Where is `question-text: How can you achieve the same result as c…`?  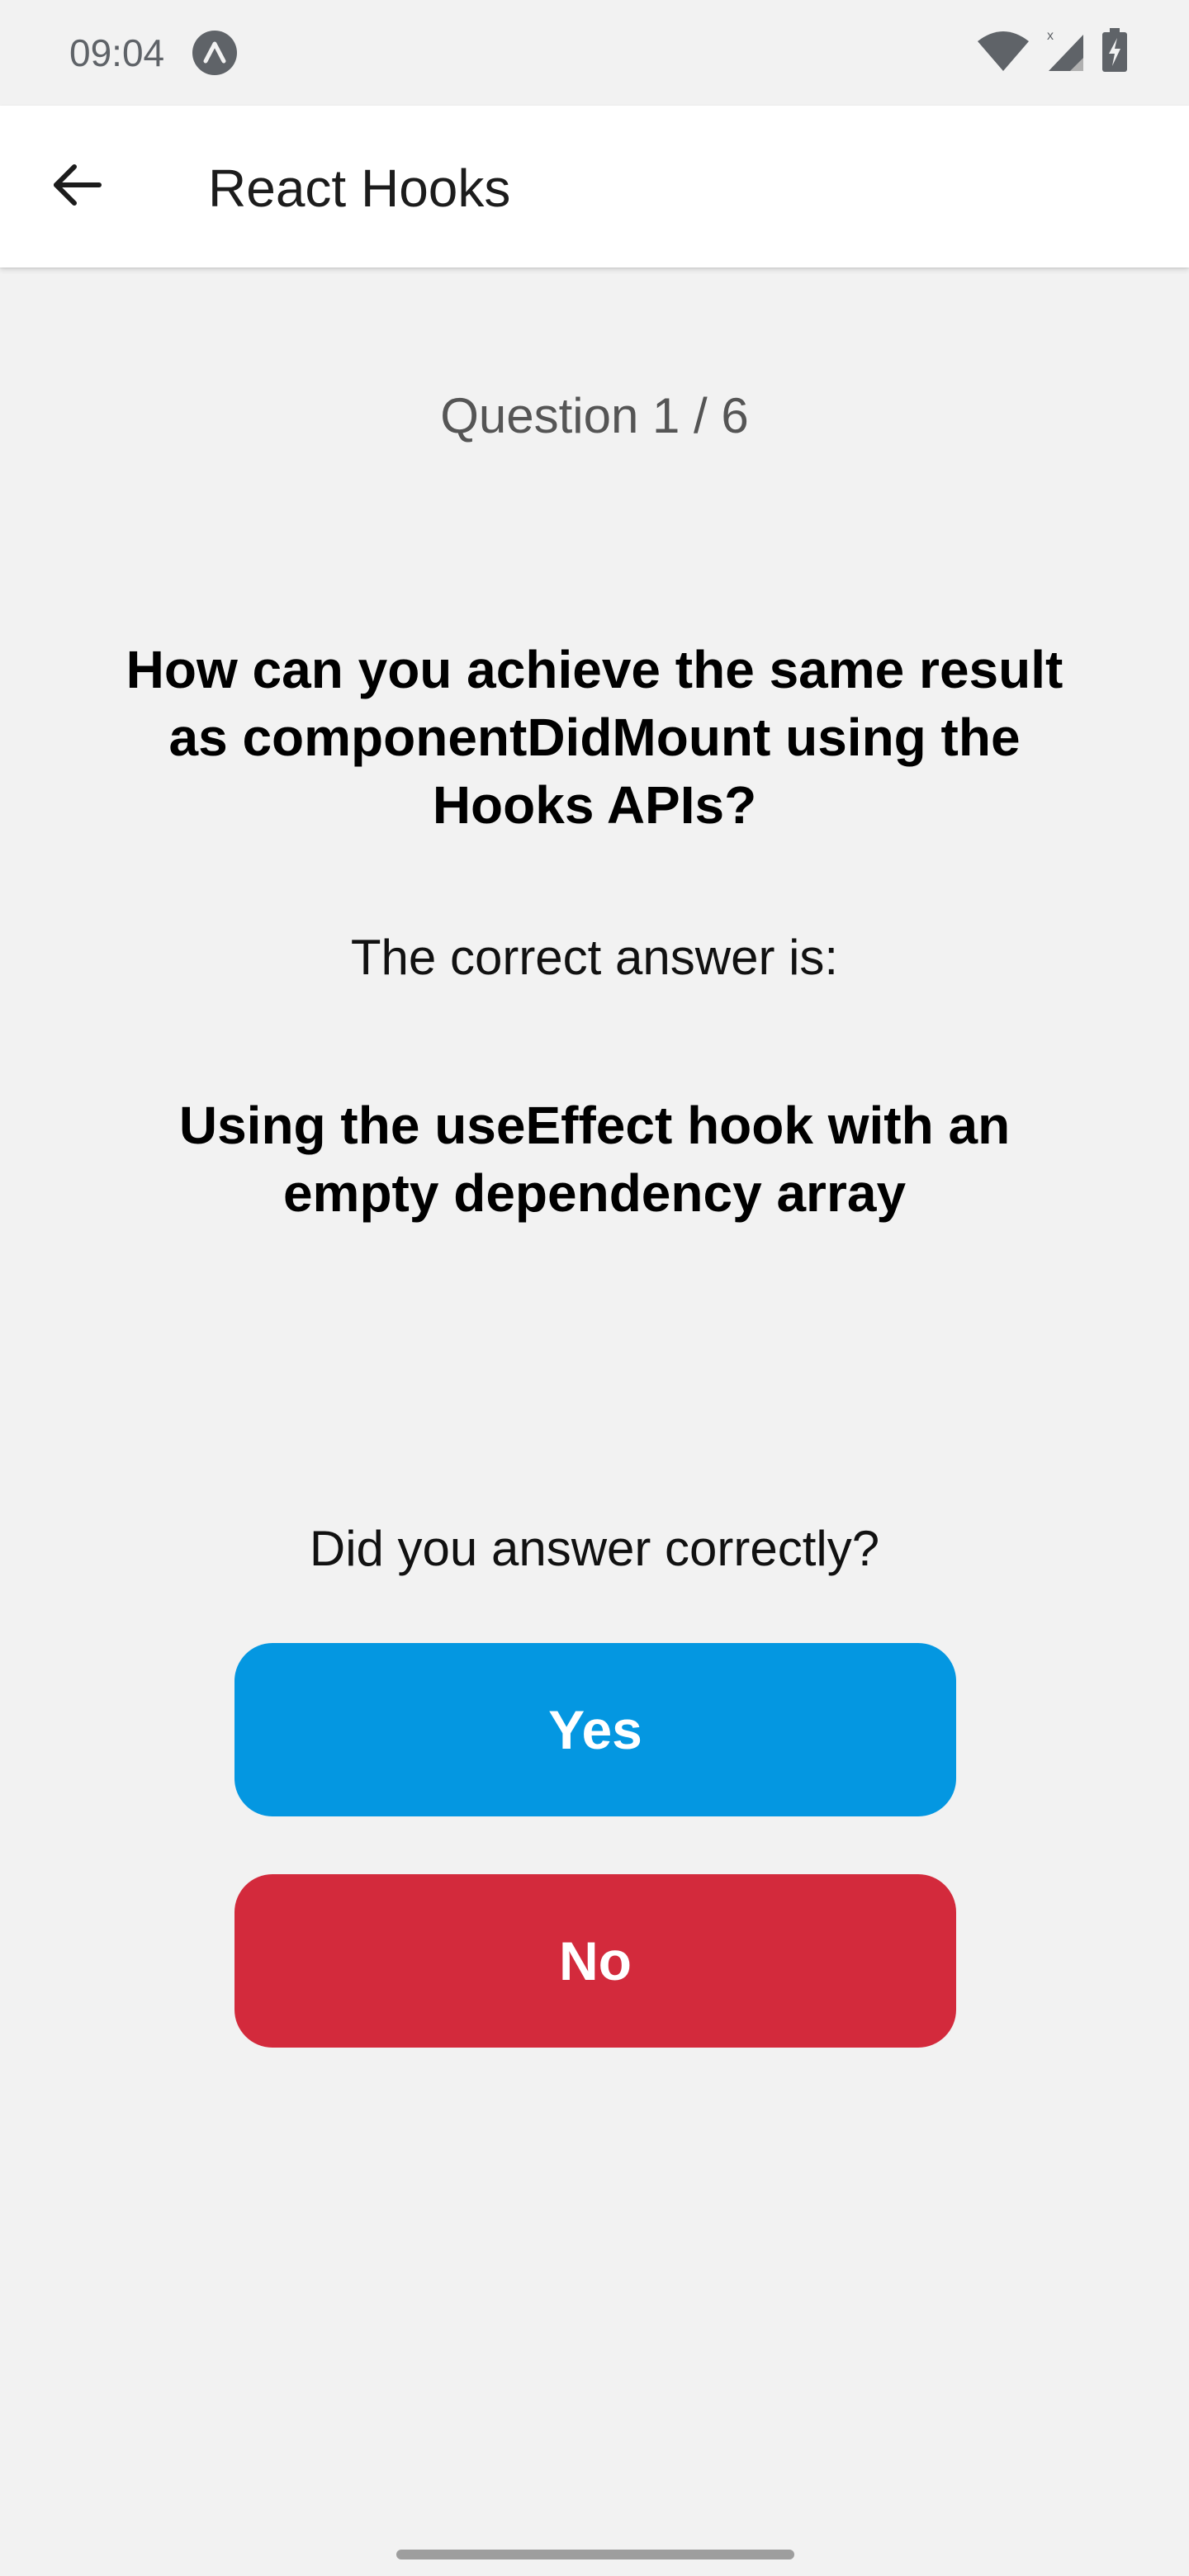
question-text: How can you achieve the same result as c… is located at coordinates (594, 737).